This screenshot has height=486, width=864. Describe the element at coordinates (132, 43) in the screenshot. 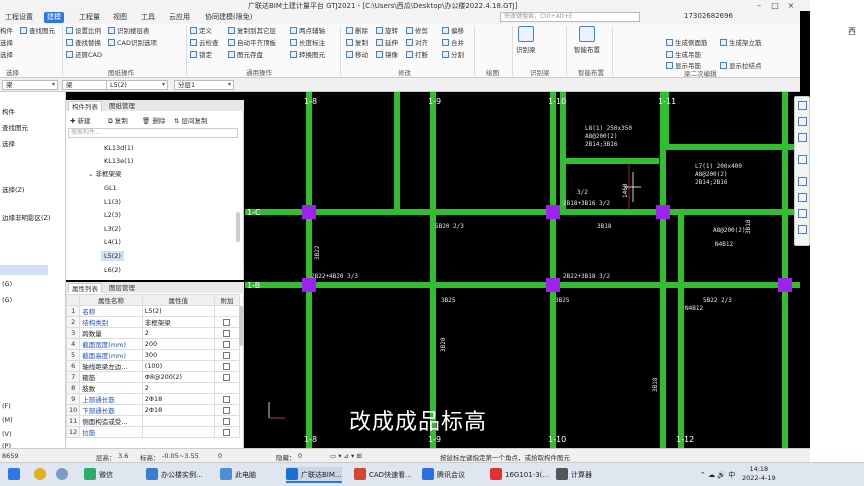

I see `cad-options-button: CAD识别选项` at that location.